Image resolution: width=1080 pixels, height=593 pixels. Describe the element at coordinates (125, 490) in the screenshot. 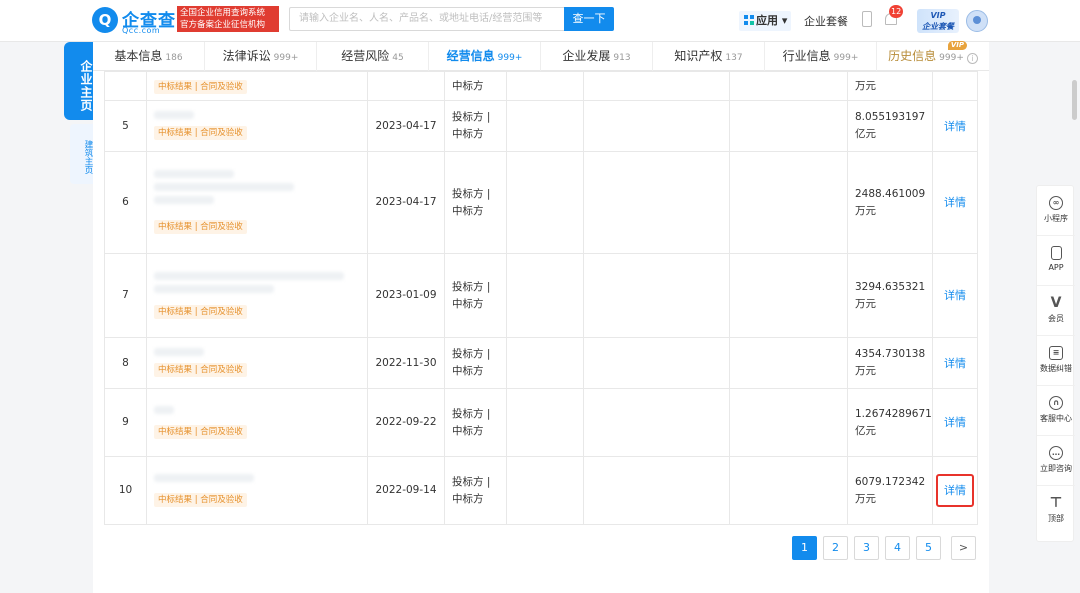

I see `row-index: 10` at that location.